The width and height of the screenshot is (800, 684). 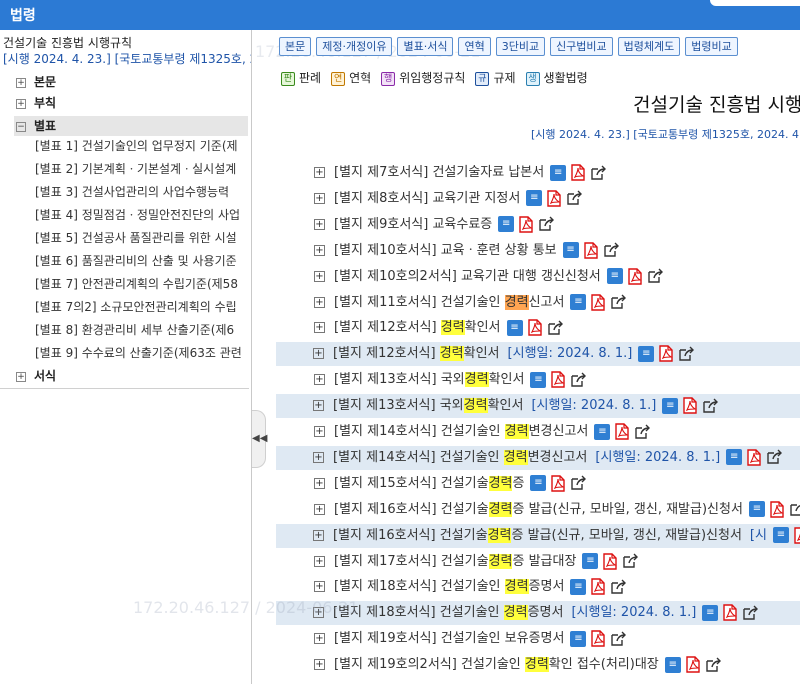 I want to click on form-row: + [별지 제19호의2서식] 건설기술인 경력확인 접수(처리)대장 ≡, so click(x=499, y=665).